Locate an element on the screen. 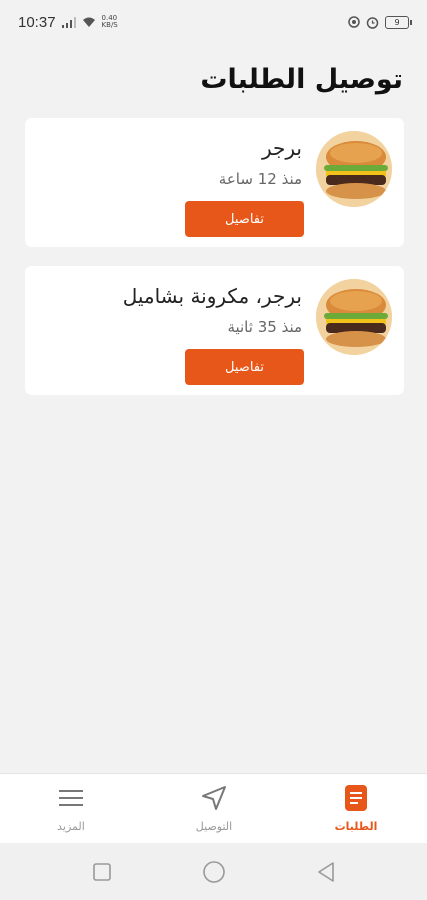  square-icon is located at coordinates (101, 871).